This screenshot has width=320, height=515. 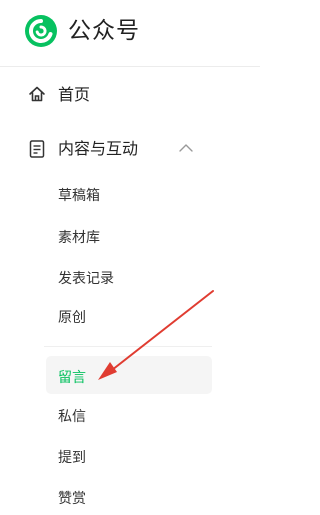 What do you see at coordinates (74, 94) in the screenshot?
I see `sidebar-item-label: 首页` at bounding box center [74, 94].